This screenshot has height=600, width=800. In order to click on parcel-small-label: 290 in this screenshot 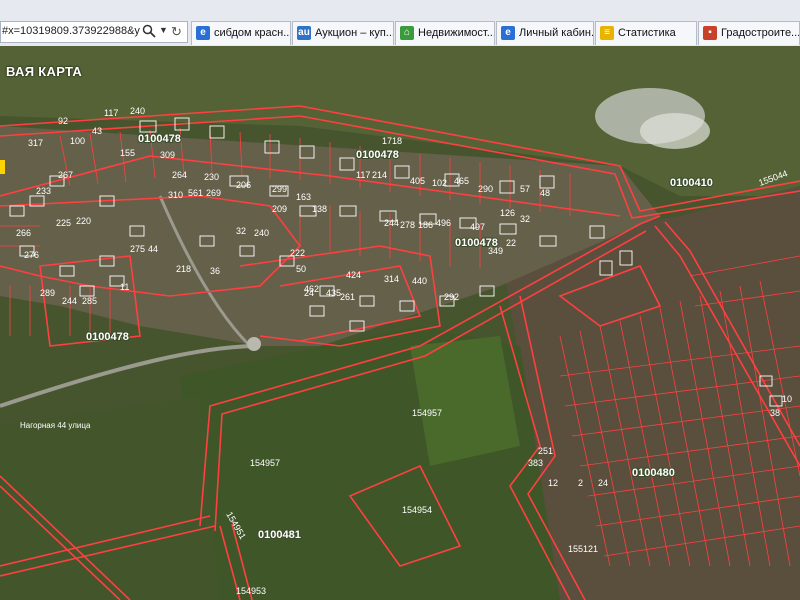, I will do `click(485, 189)`.